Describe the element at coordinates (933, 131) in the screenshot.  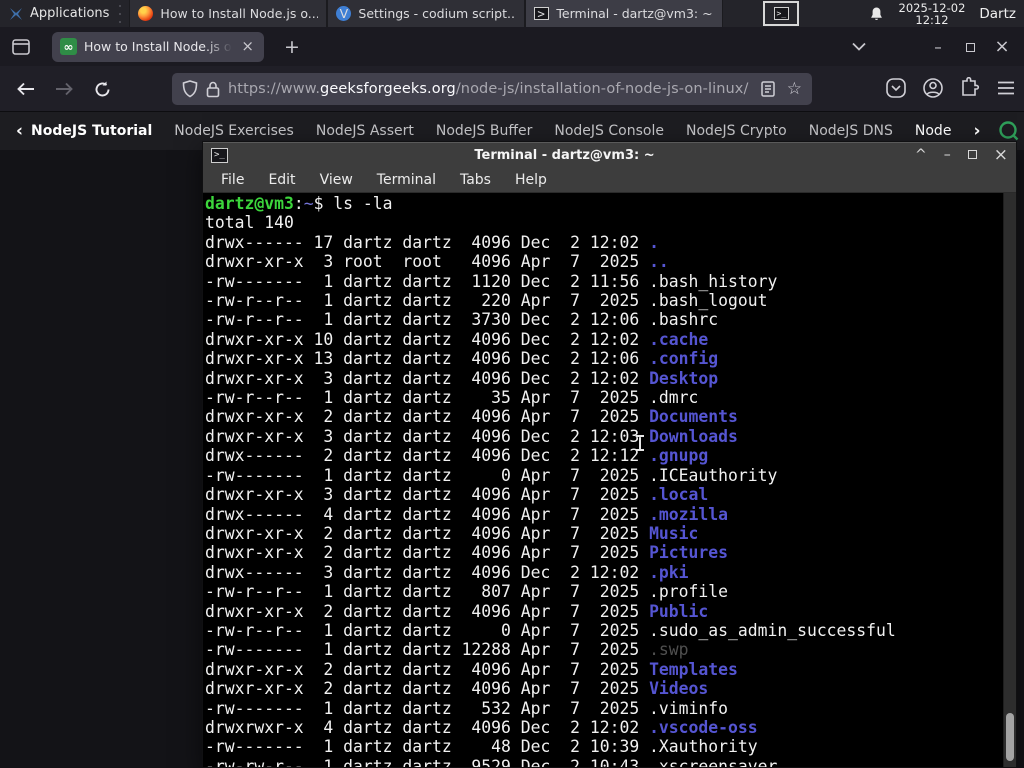
I see `site-nav-link: Node` at that location.